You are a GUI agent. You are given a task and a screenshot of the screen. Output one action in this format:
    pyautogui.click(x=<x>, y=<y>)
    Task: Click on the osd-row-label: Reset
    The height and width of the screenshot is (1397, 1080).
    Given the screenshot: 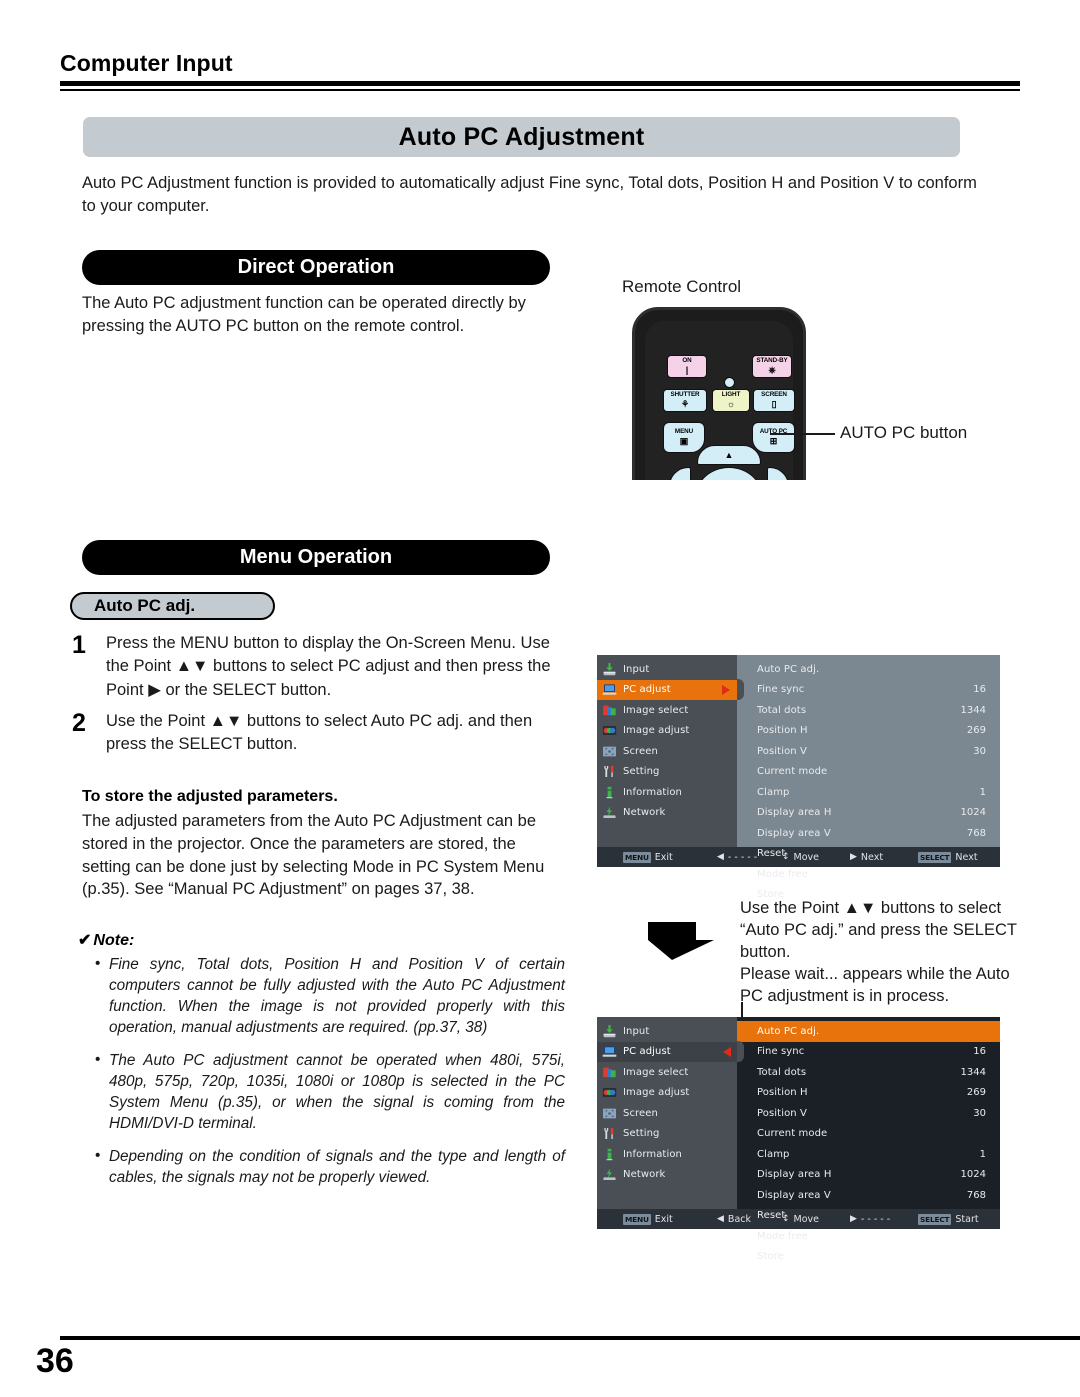 What is the action you would take?
    pyautogui.click(x=771, y=854)
    